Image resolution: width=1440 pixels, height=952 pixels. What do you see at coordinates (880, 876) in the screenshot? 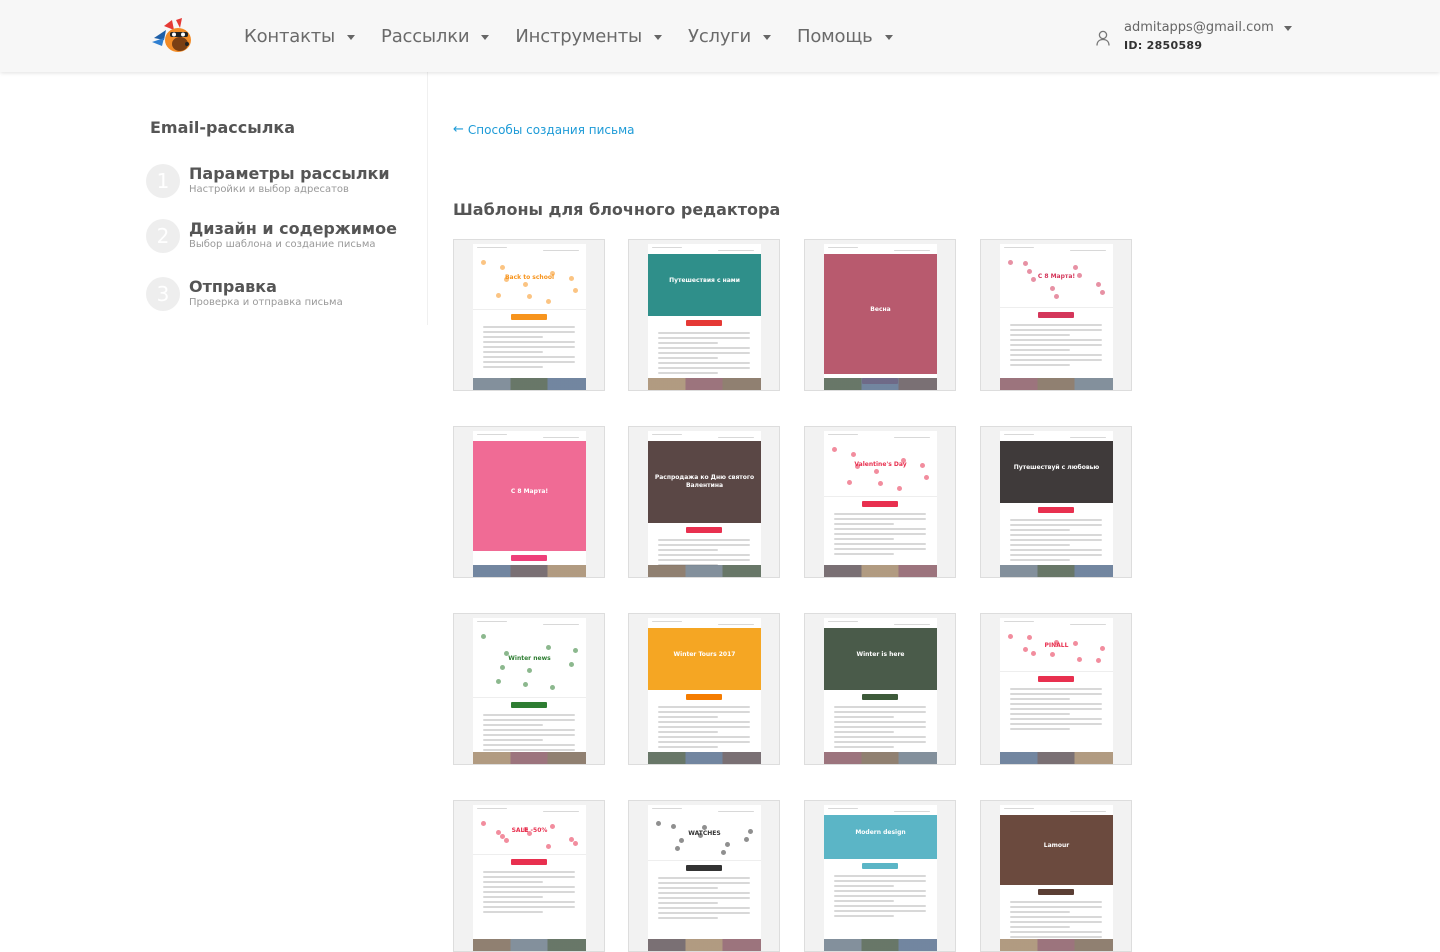
I see `template-card-modern-design: Modern design` at bounding box center [880, 876].